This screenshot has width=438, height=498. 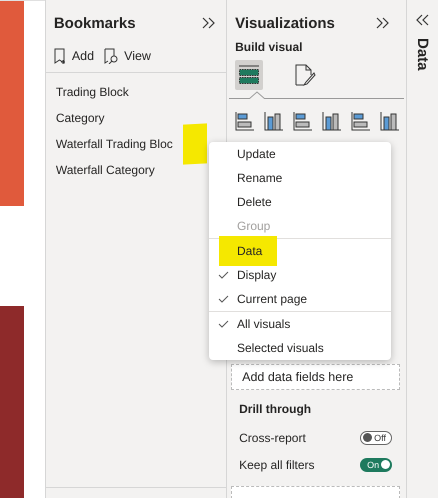 I want to click on pane-title: Visualizations, so click(x=285, y=23).